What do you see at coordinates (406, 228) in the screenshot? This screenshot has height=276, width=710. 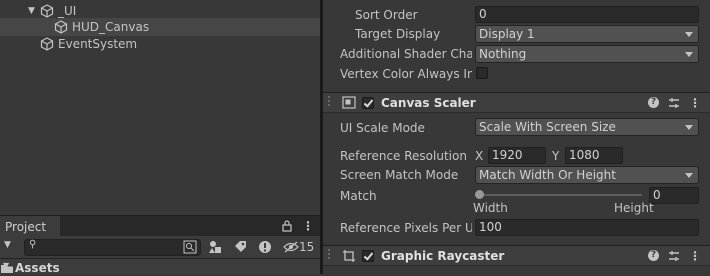 I see `reference-pixels-per-unit-label: Reference Pixels Per Ur` at bounding box center [406, 228].